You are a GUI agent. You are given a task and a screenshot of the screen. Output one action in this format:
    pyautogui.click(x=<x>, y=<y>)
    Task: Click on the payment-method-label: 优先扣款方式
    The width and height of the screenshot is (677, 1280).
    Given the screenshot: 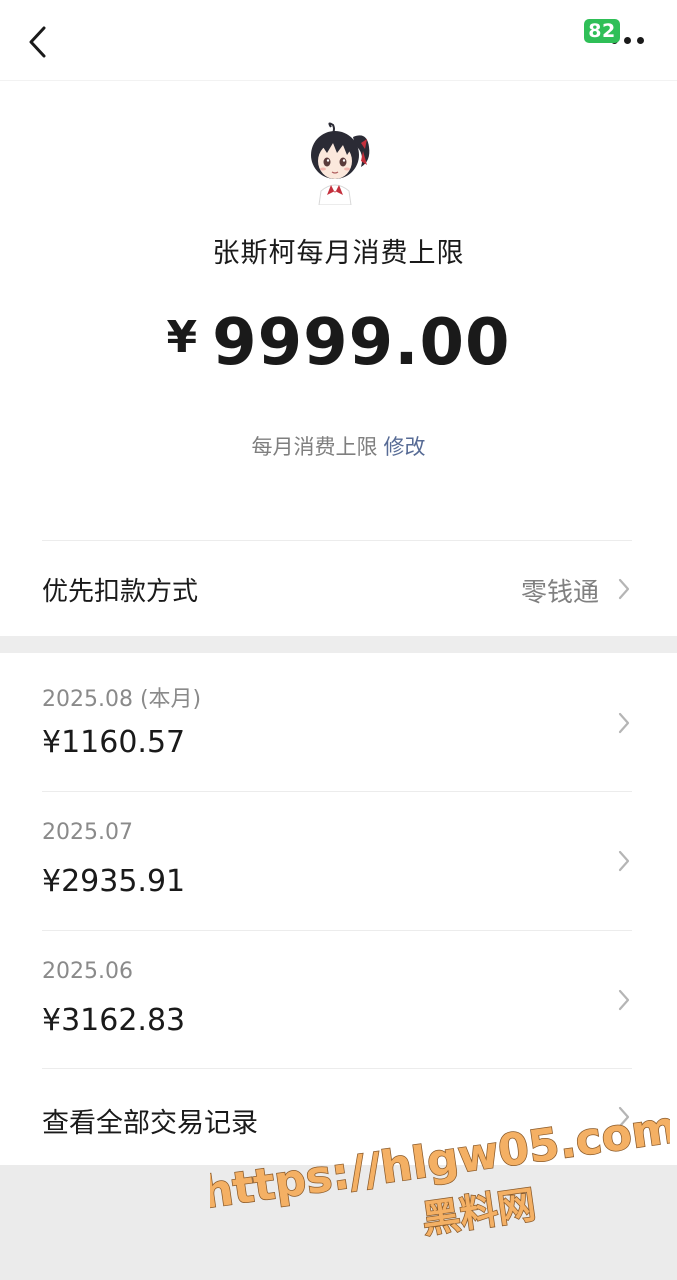 What is the action you would take?
    pyautogui.click(x=120, y=592)
    